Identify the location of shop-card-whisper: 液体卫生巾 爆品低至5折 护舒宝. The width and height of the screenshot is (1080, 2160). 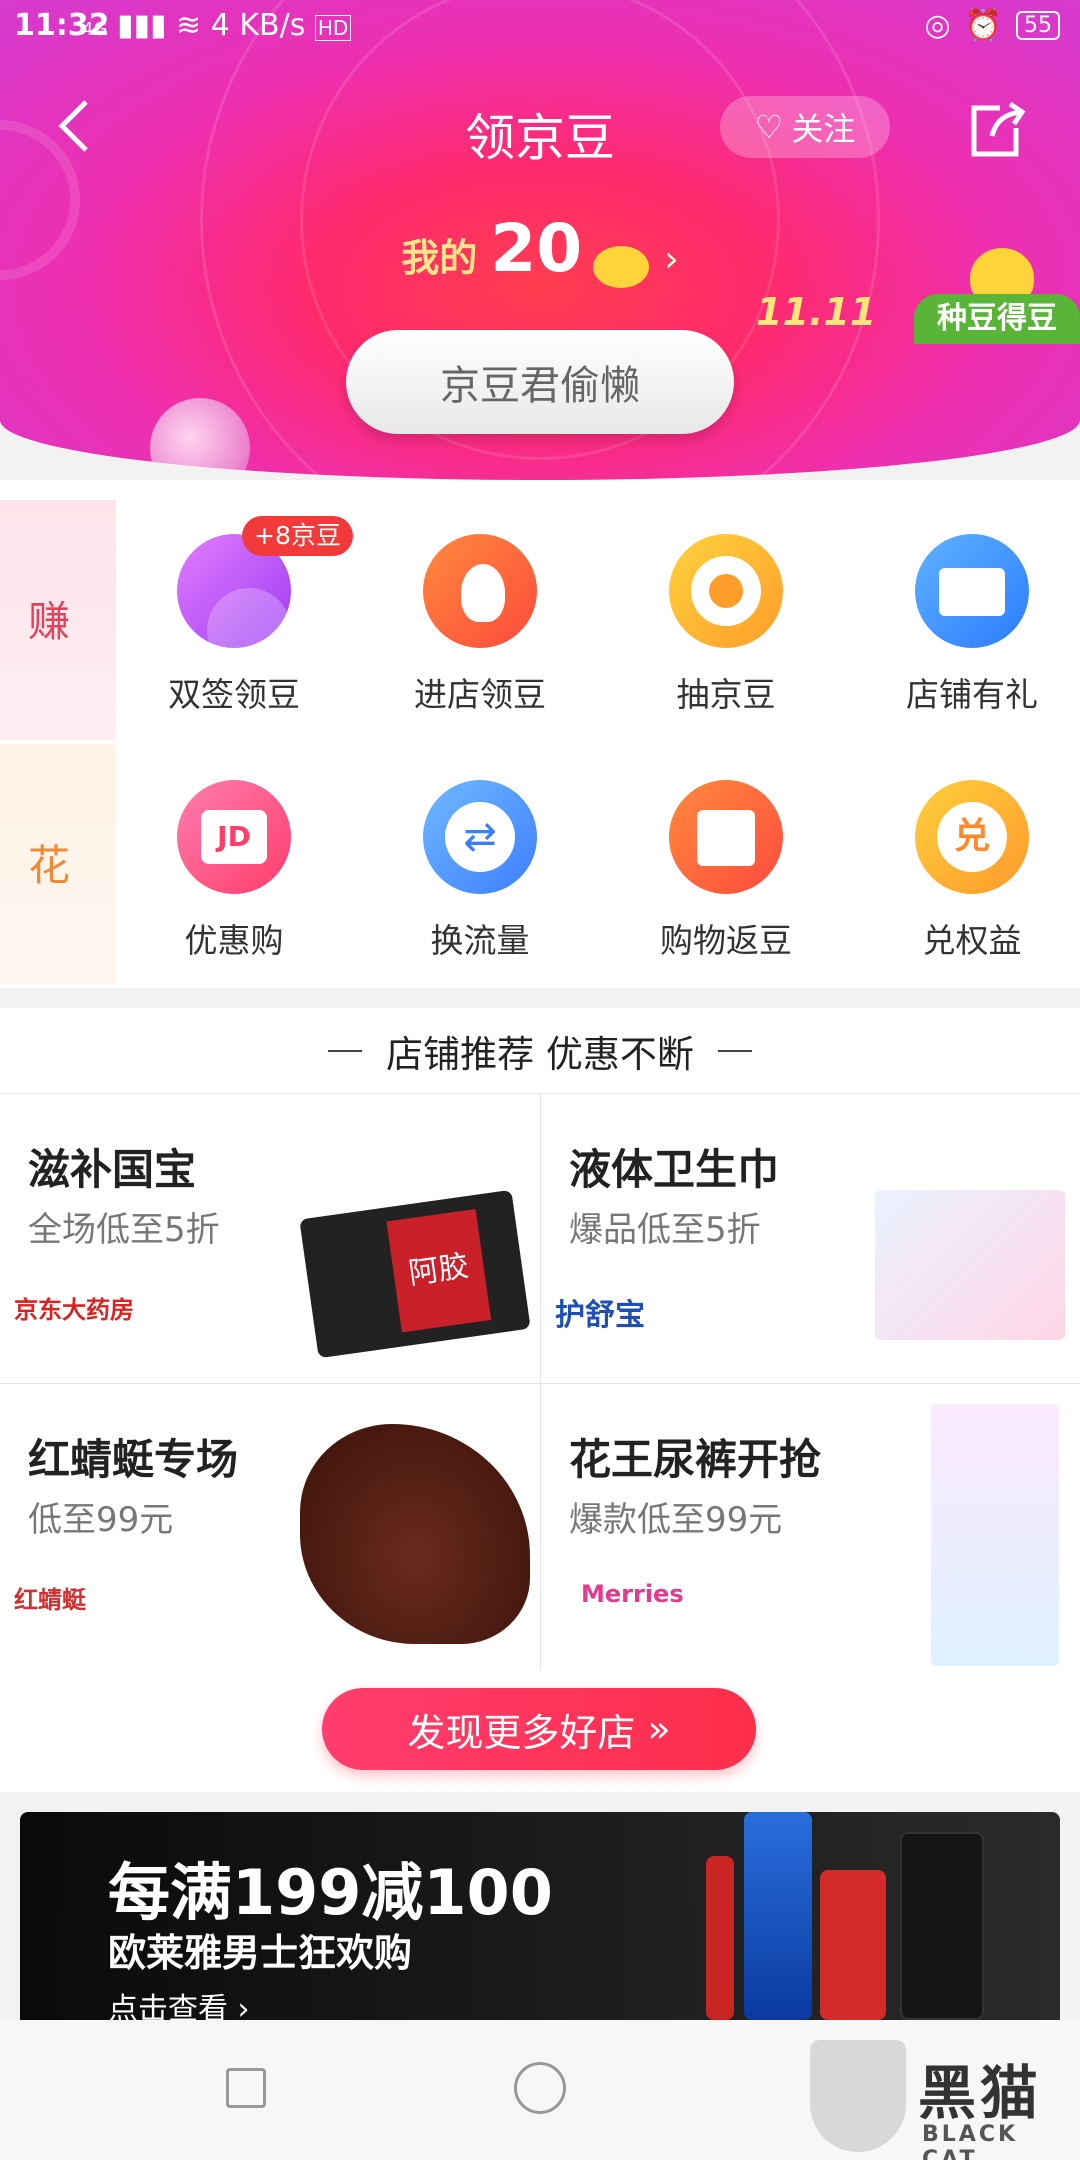
(810, 1239).